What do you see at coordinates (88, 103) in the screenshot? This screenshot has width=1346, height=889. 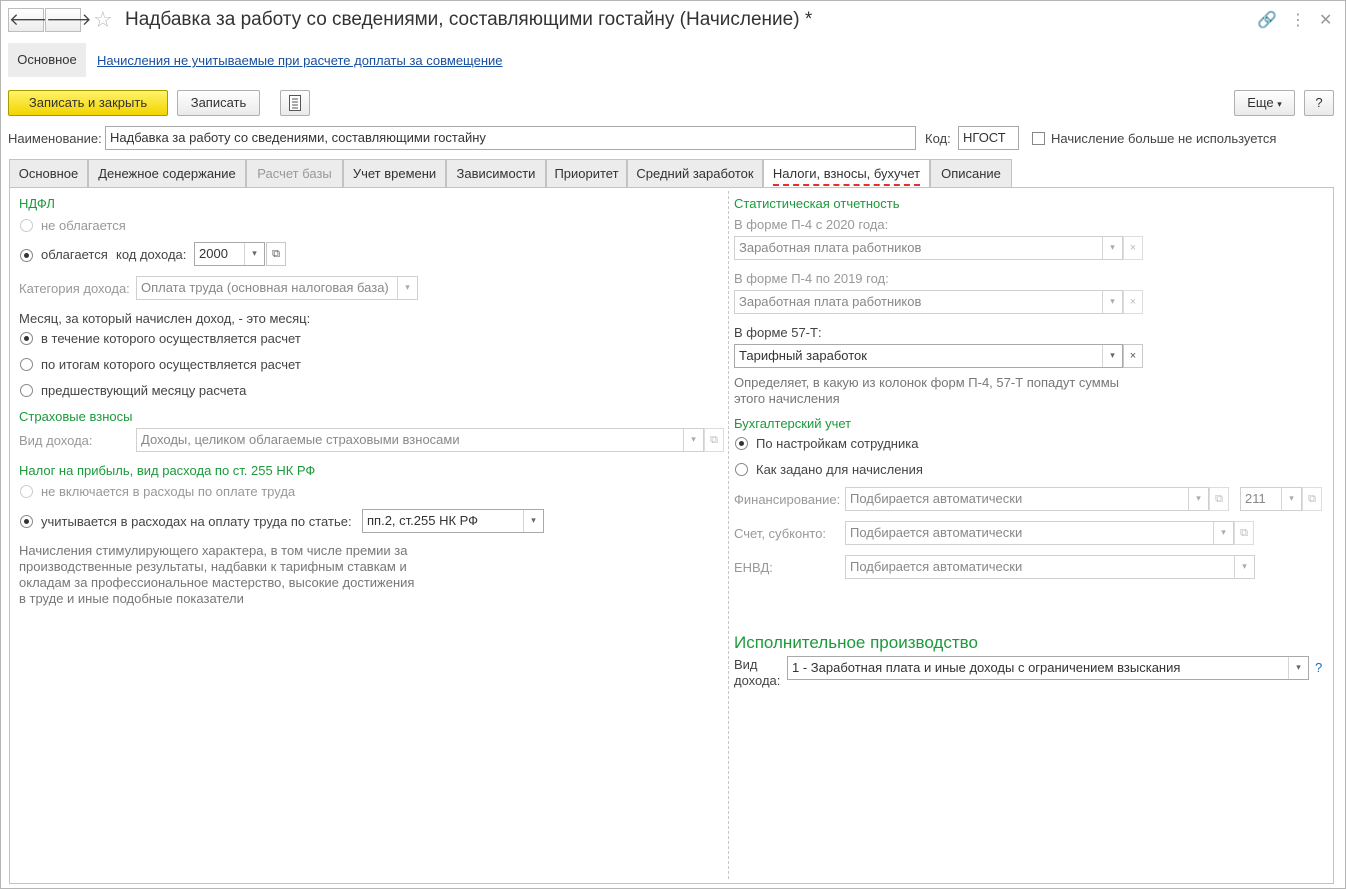 I see `save-and-close-button: Записать и закрыть` at bounding box center [88, 103].